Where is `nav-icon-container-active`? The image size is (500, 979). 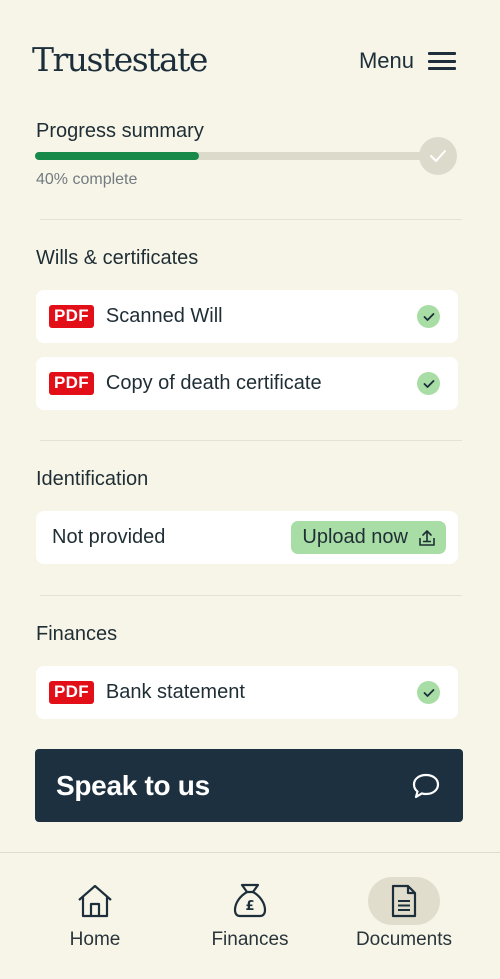
nav-icon-container-active is located at coordinates (404, 901).